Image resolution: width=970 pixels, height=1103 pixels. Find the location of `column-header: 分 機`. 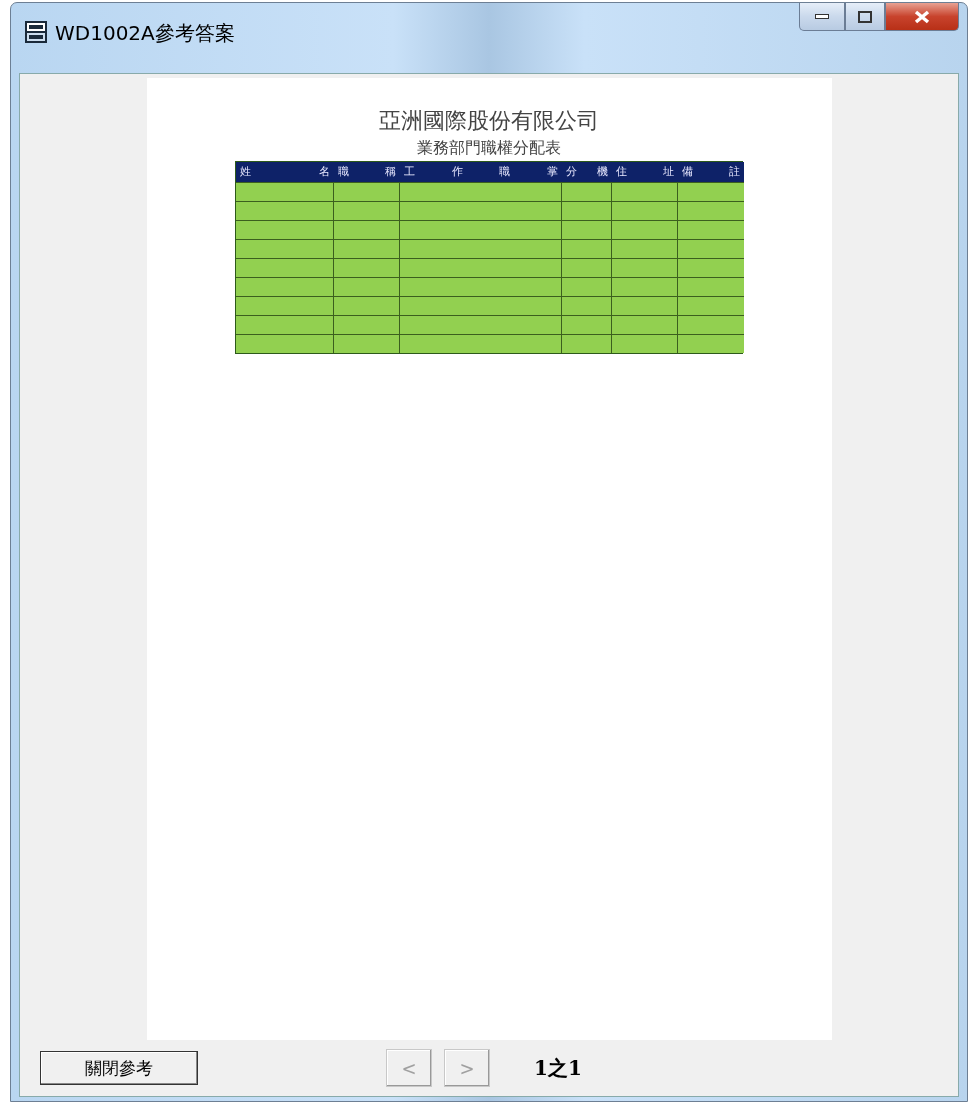

column-header: 分 機 is located at coordinates (587, 172).